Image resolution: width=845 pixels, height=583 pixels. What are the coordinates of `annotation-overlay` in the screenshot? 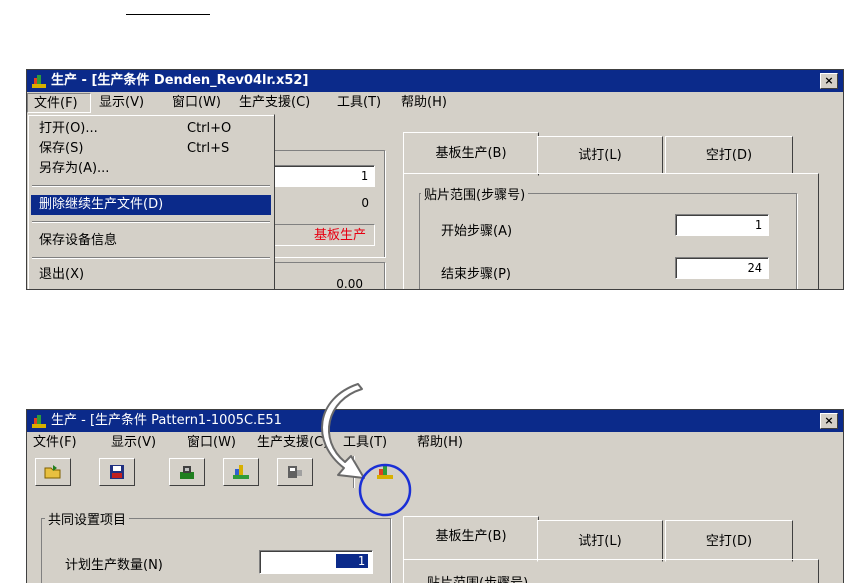 It's located at (366, 450).